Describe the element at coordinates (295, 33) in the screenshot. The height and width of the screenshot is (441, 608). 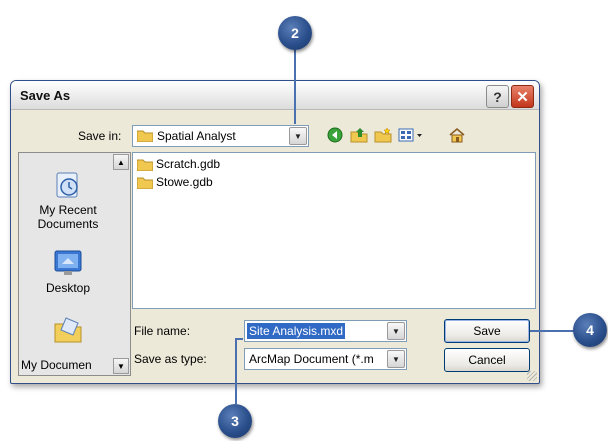
I see `callout-2: 2` at that location.